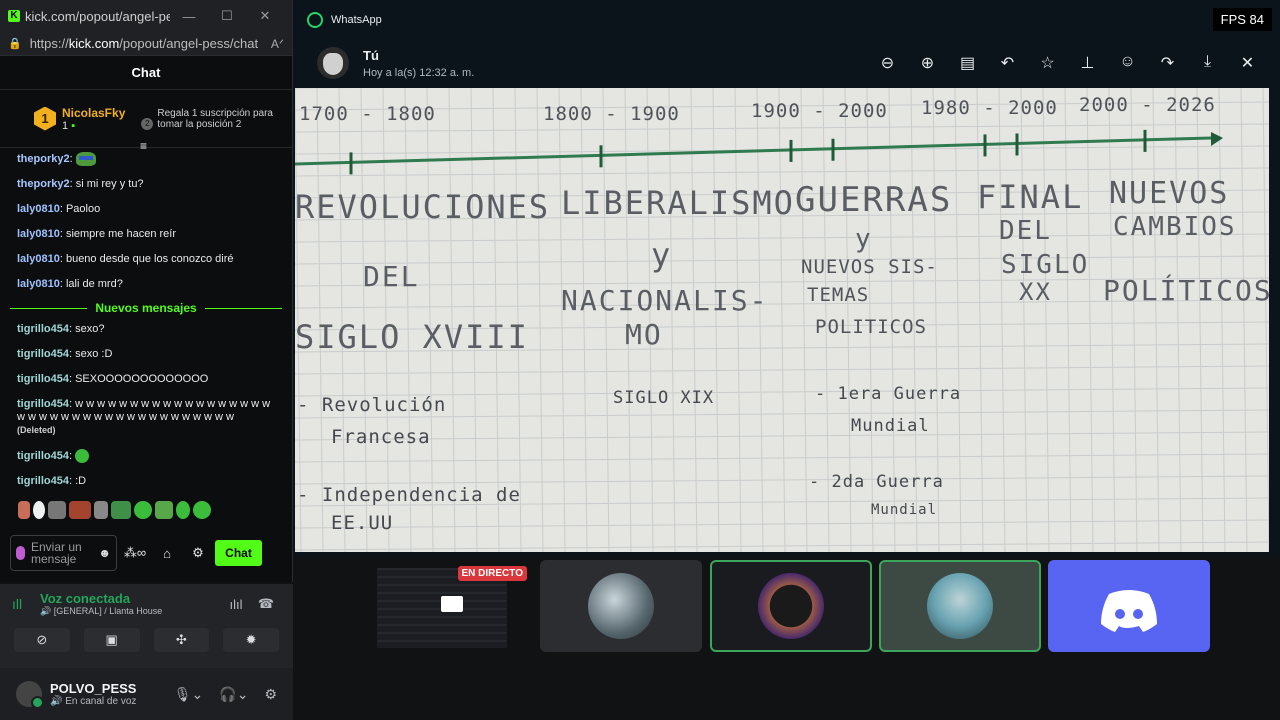  What do you see at coordinates (1047, 63) in the screenshot?
I see `star-icon: ☆` at bounding box center [1047, 63].